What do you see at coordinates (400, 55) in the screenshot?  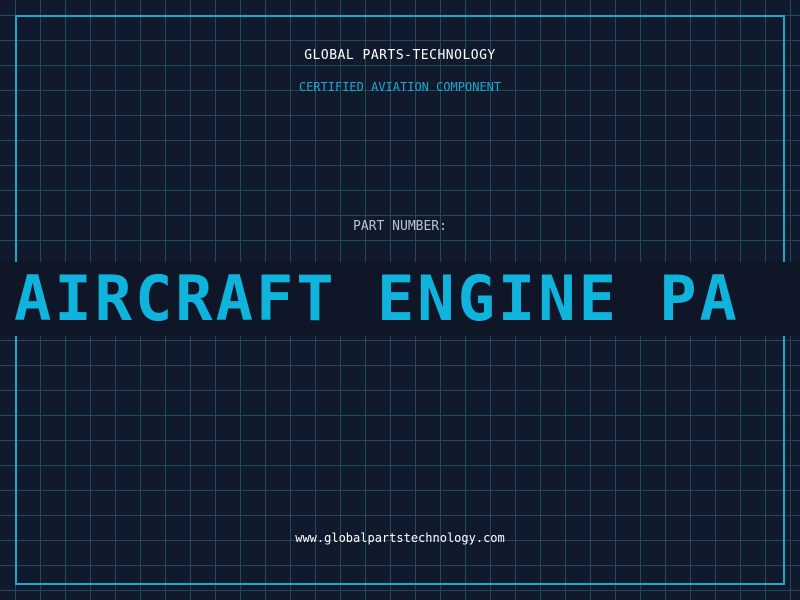 I see `company-name: GLOBAL PARTS-TECHNOLOGY` at bounding box center [400, 55].